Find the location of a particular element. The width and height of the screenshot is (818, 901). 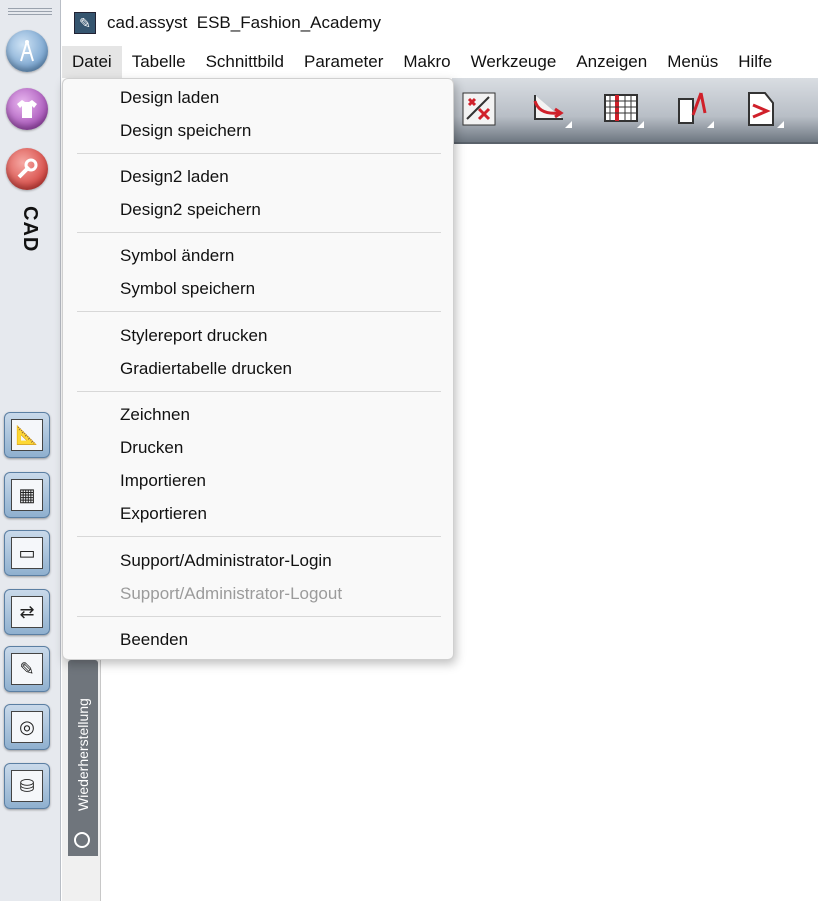

menu-item-support-logout: Support/Administrator-Logout is located at coordinates (231, 593).